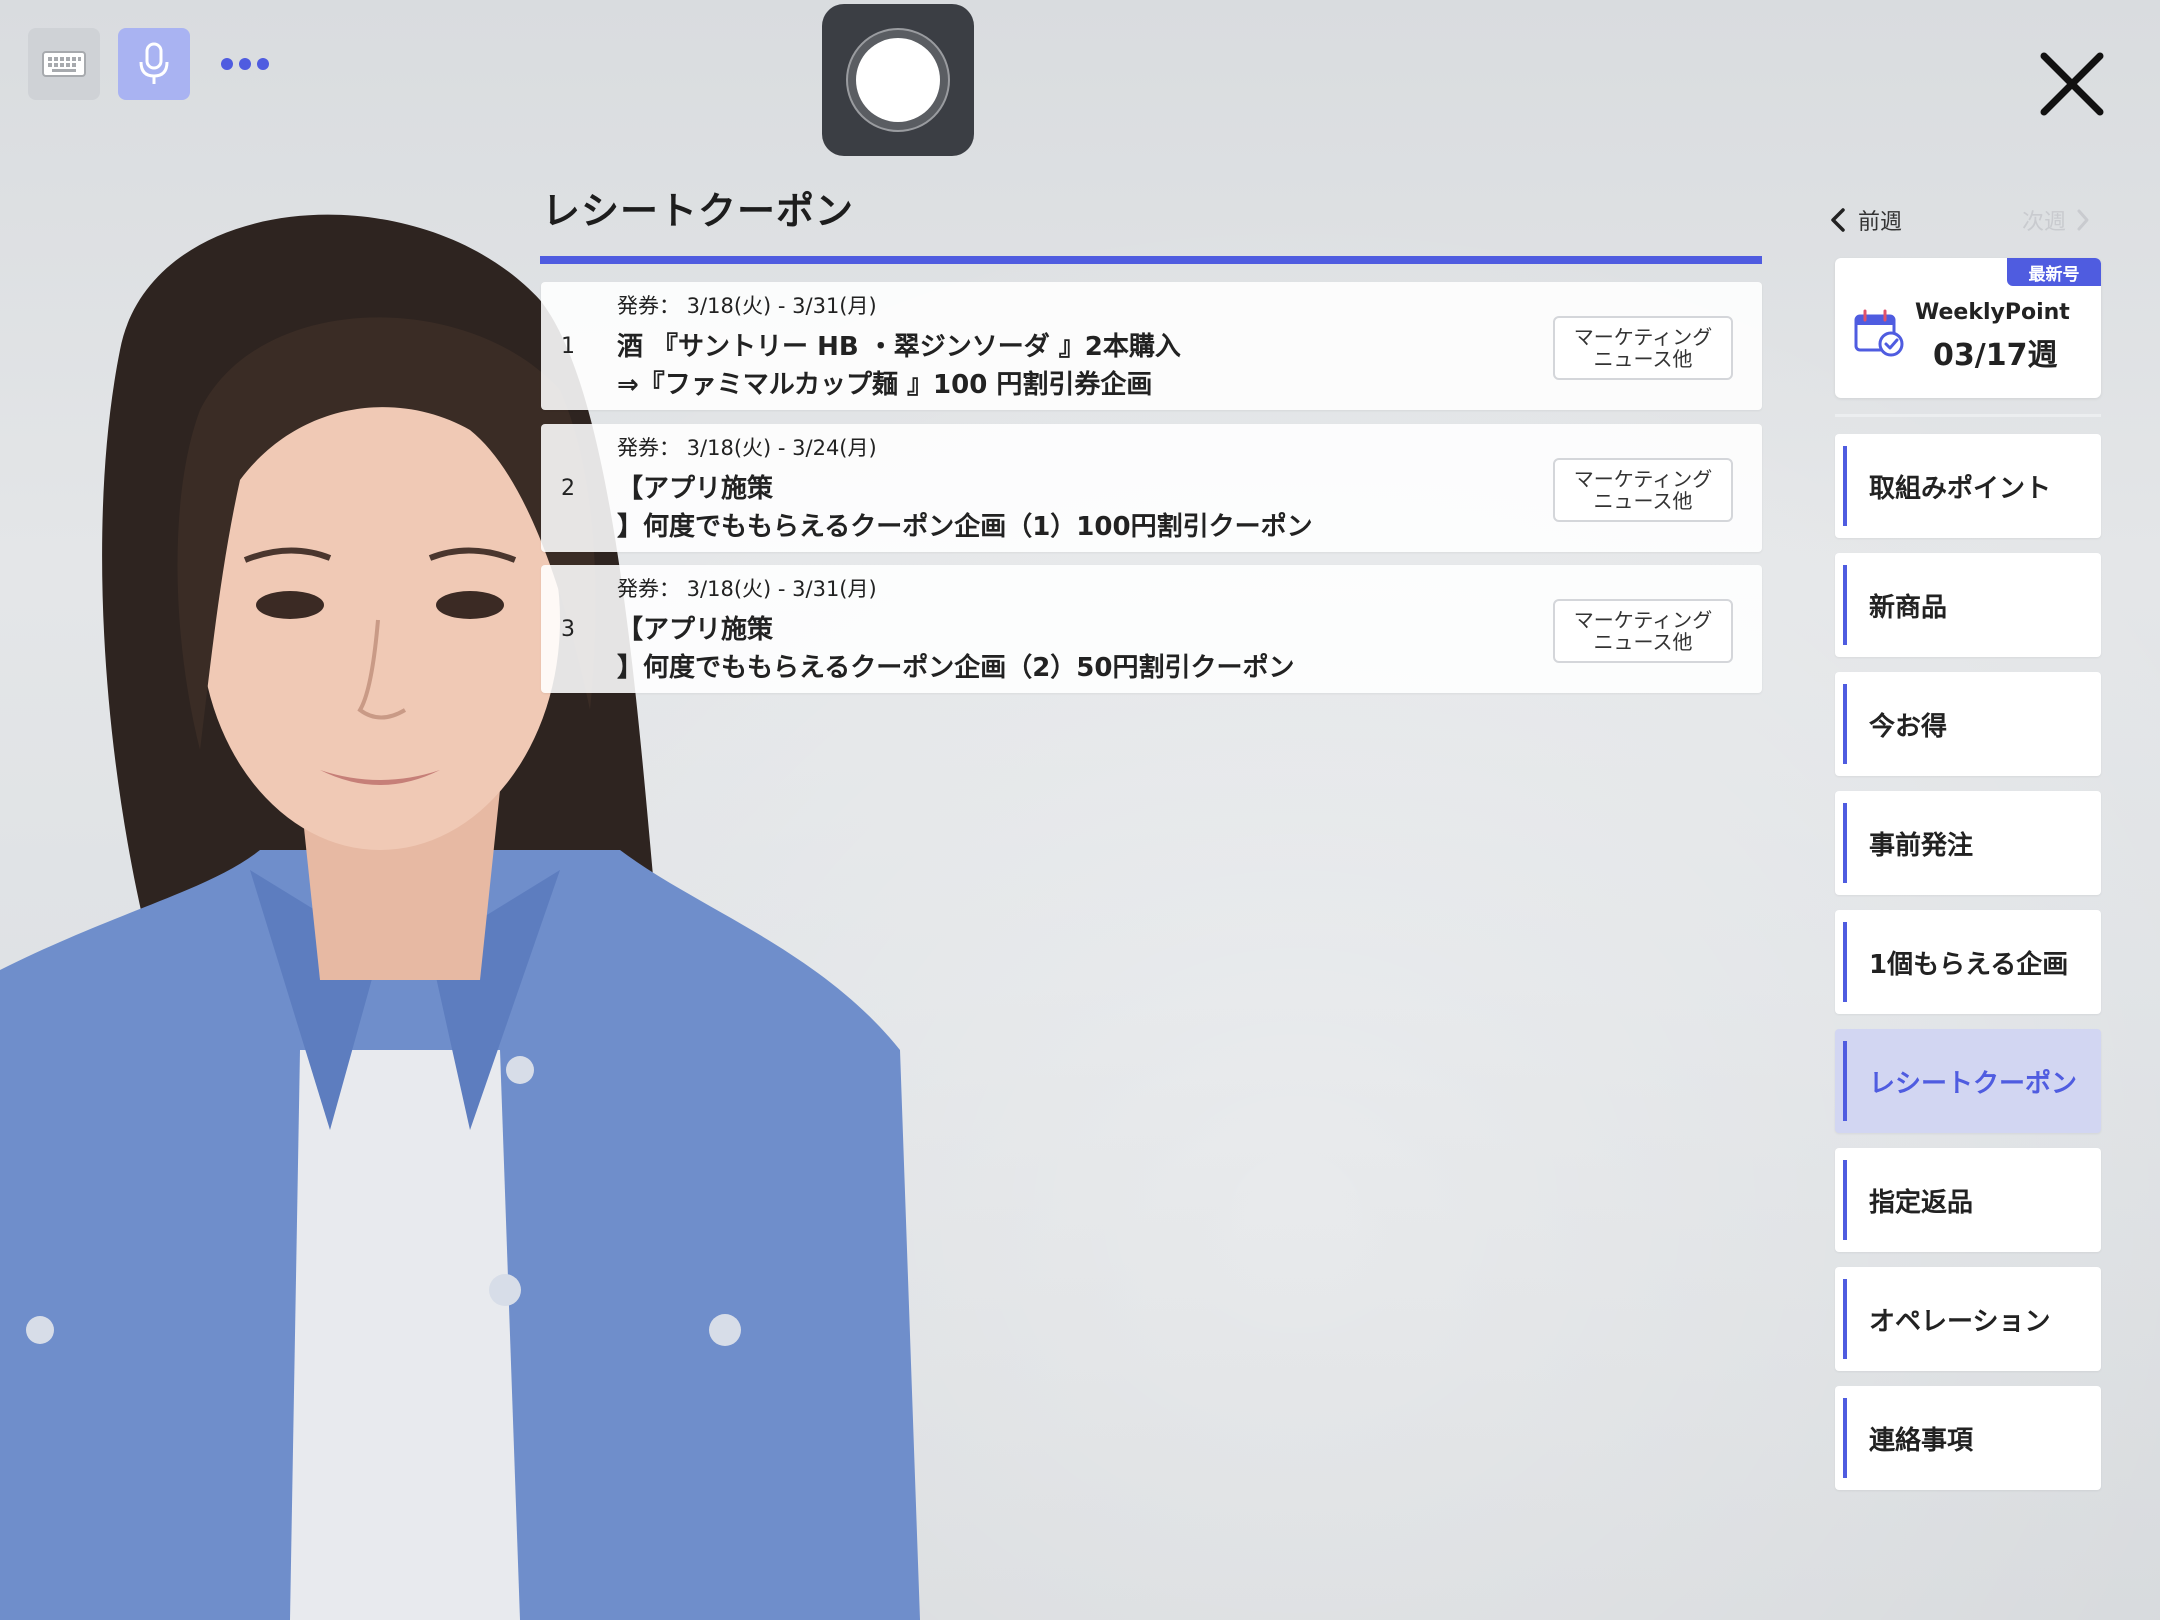  I want to click on page-title: レシートクーポン, so click(698, 211).